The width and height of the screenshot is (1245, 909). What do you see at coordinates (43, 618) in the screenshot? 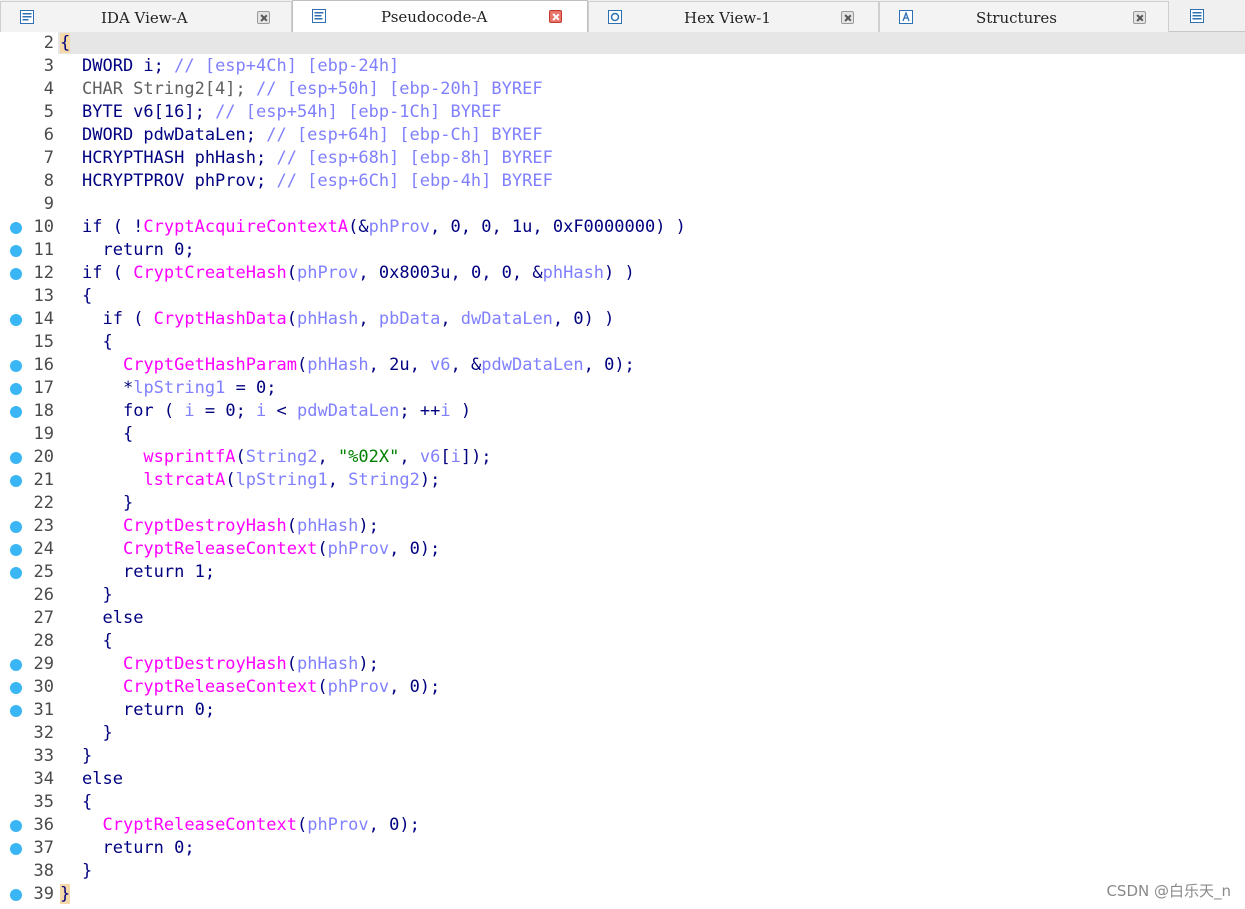
I see `line-number-text: 27` at bounding box center [43, 618].